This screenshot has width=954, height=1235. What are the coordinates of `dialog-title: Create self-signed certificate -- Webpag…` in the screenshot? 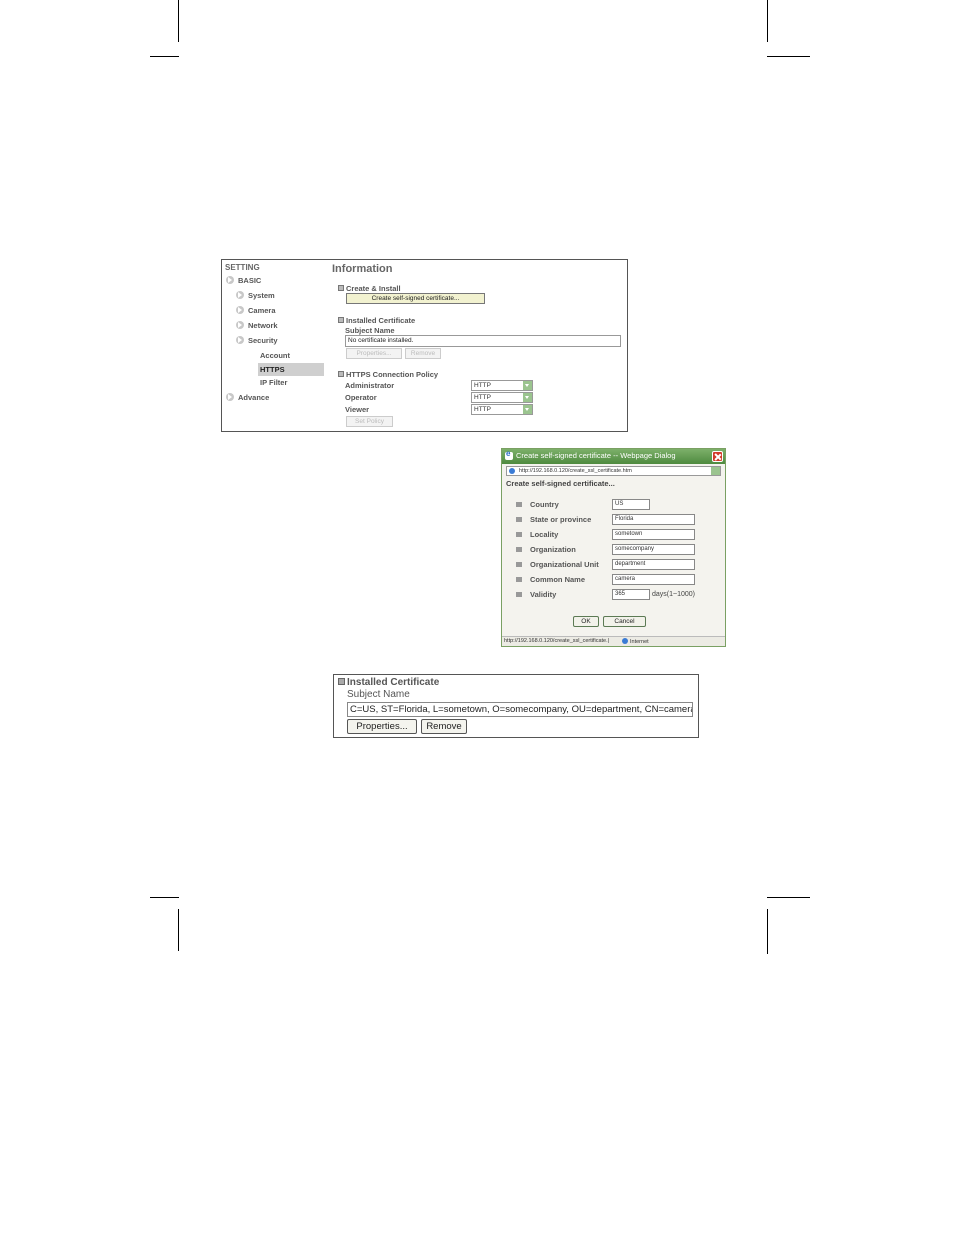 It's located at (596, 455).